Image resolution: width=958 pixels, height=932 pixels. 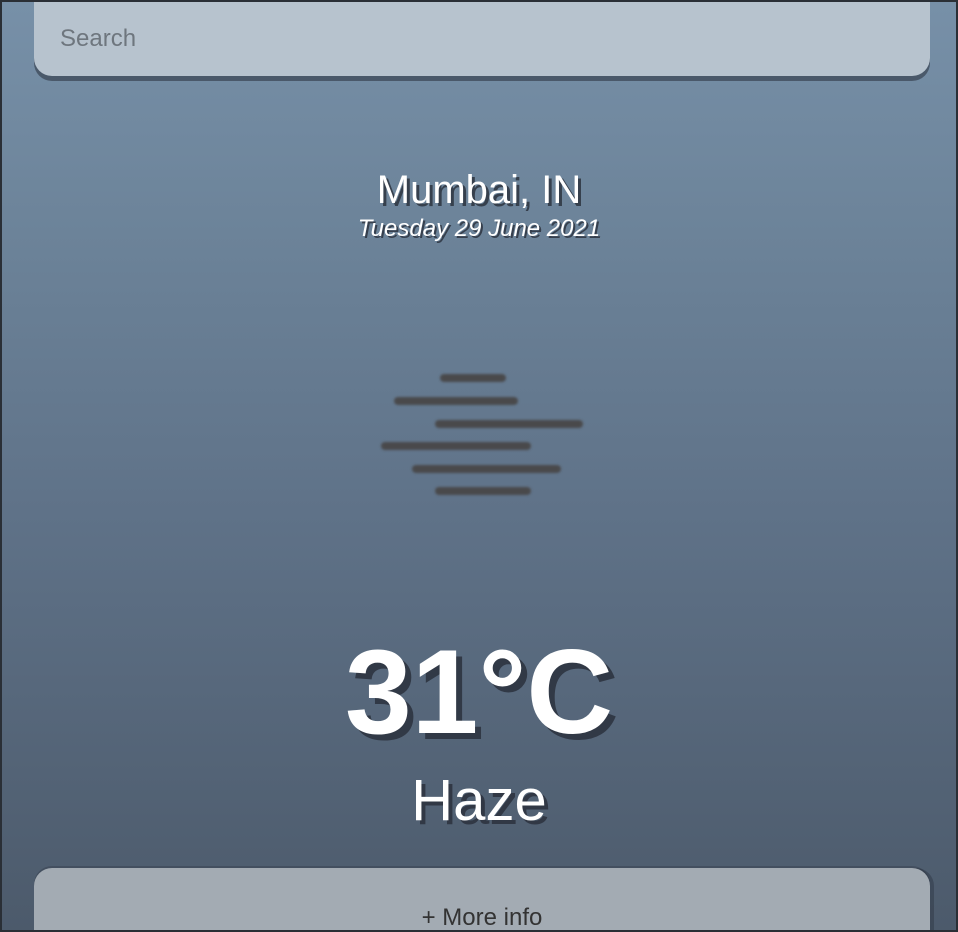 I want to click on search-input, so click(x=482, y=39).